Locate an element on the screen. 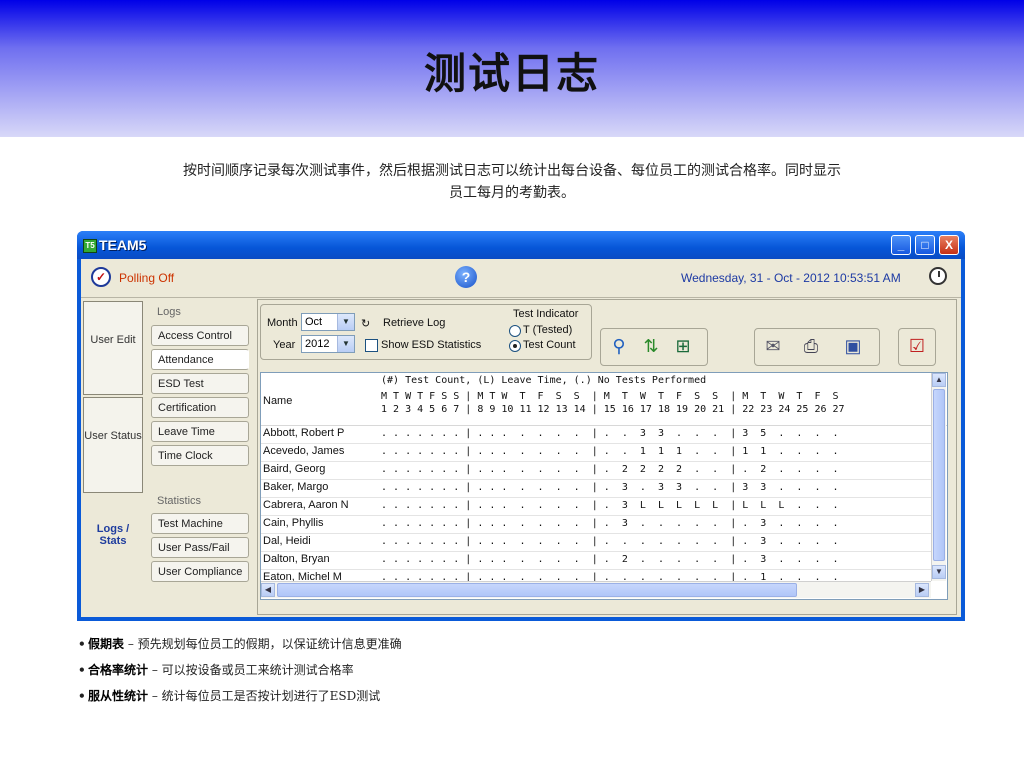  view-tools: ⚲ ⇅ ⊞ is located at coordinates (654, 347).